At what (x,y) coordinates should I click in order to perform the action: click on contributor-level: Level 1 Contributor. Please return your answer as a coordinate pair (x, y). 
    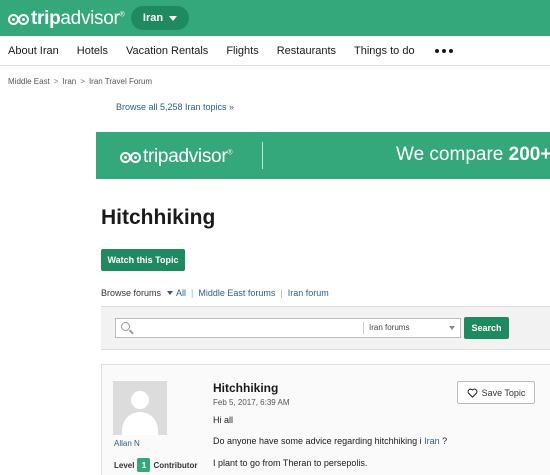
    Looking at the image, I should click on (155, 465).